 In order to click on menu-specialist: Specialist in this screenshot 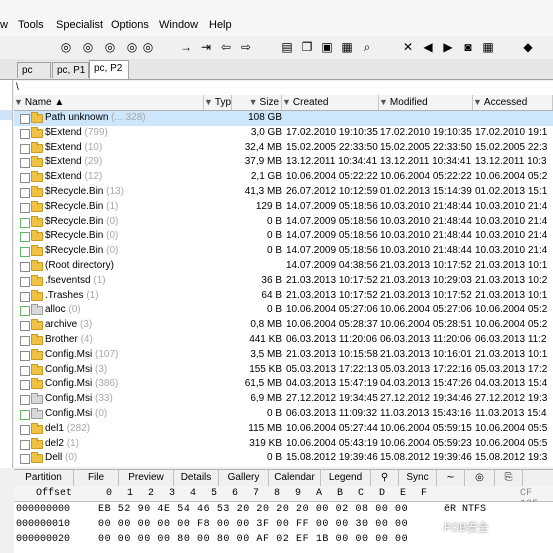, I will do `click(79, 25)`.